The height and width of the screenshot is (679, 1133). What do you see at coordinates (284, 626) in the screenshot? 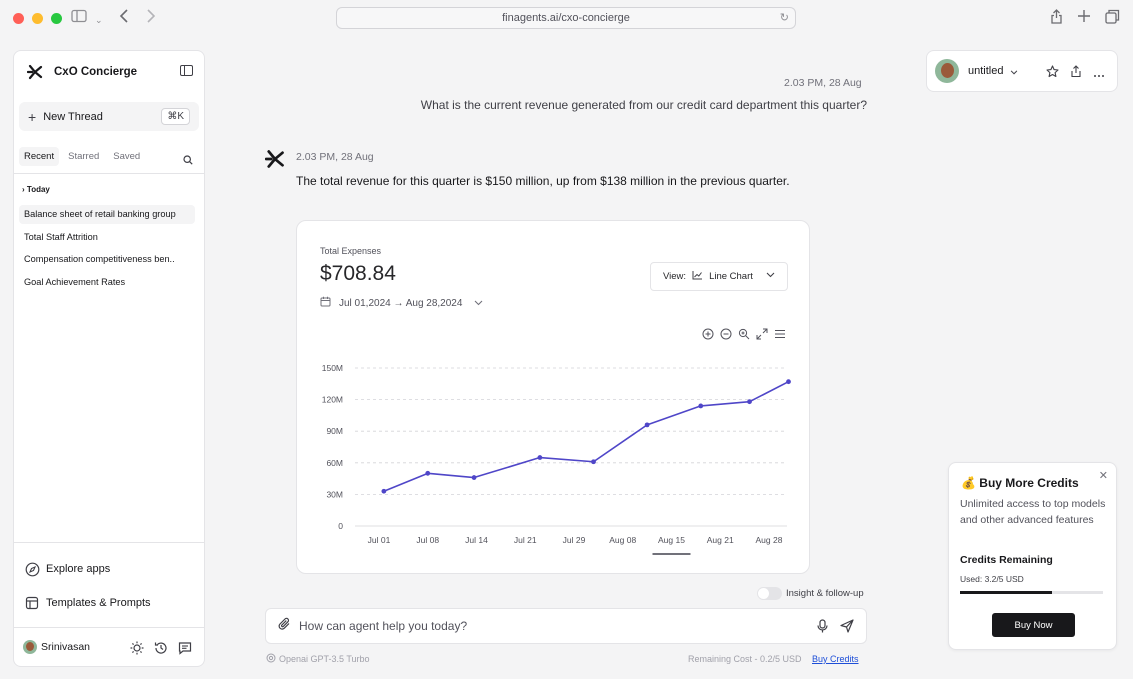
I see `attach-icon` at bounding box center [284, 626].